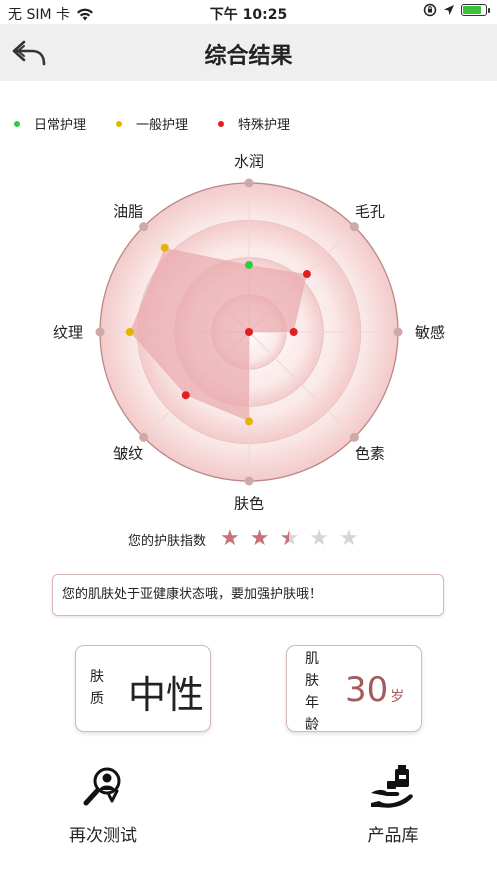  I want to click on skin-age-number: 30, so click(367, 690).